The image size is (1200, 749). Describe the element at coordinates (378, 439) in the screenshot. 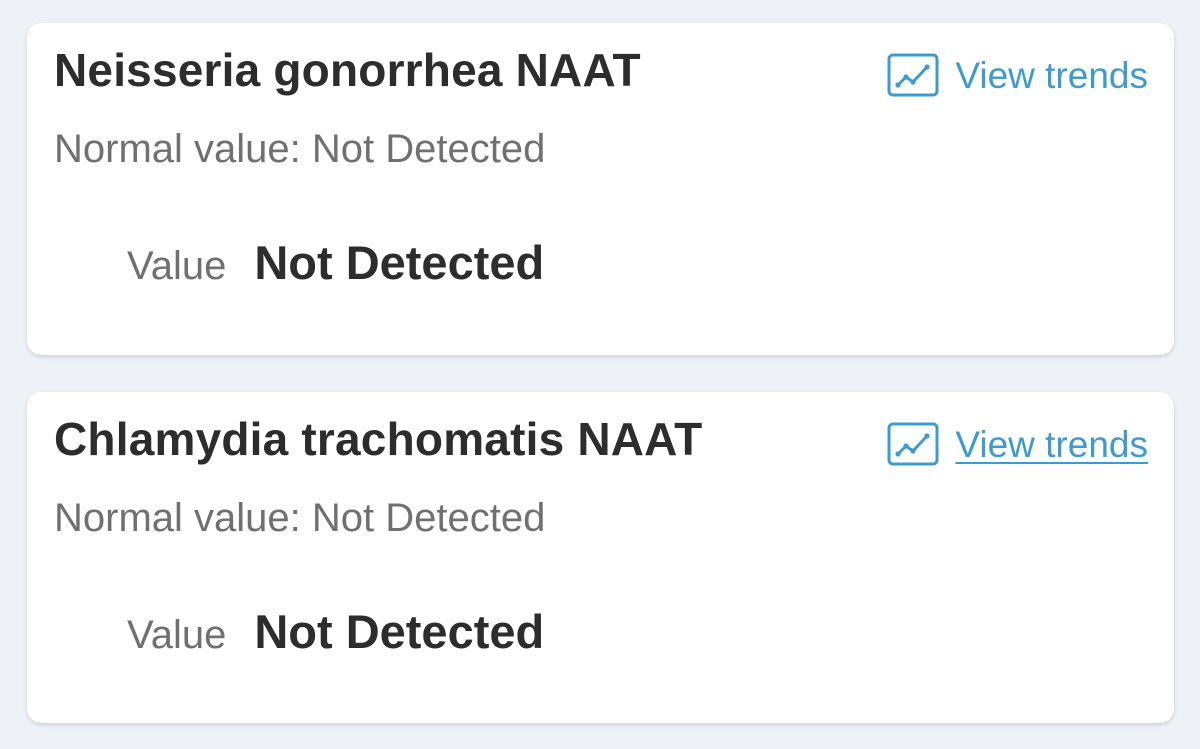

I see `result-title: Chlamydia trachomatis NAAT` at that location.